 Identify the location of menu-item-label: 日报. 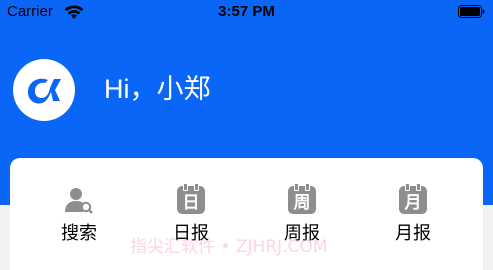
(191, 233).